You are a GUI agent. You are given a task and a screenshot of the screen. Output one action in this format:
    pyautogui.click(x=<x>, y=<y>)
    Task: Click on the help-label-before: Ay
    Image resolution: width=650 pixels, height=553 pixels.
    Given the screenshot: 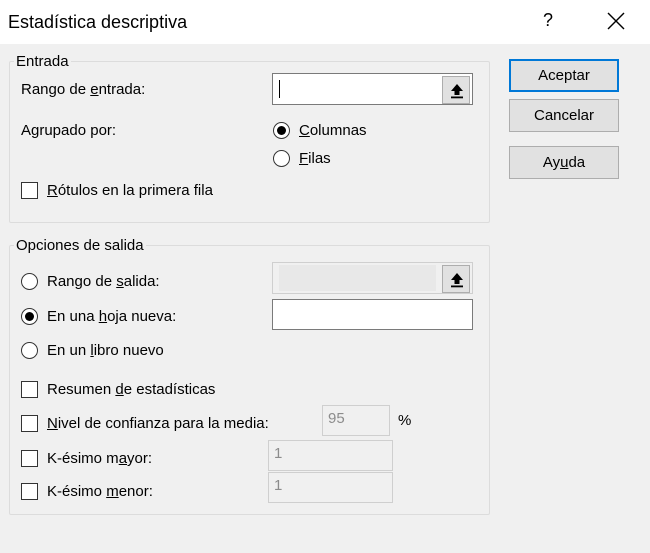 What is the action you would take?
    pyautogui.click(x=551, y=162)
    